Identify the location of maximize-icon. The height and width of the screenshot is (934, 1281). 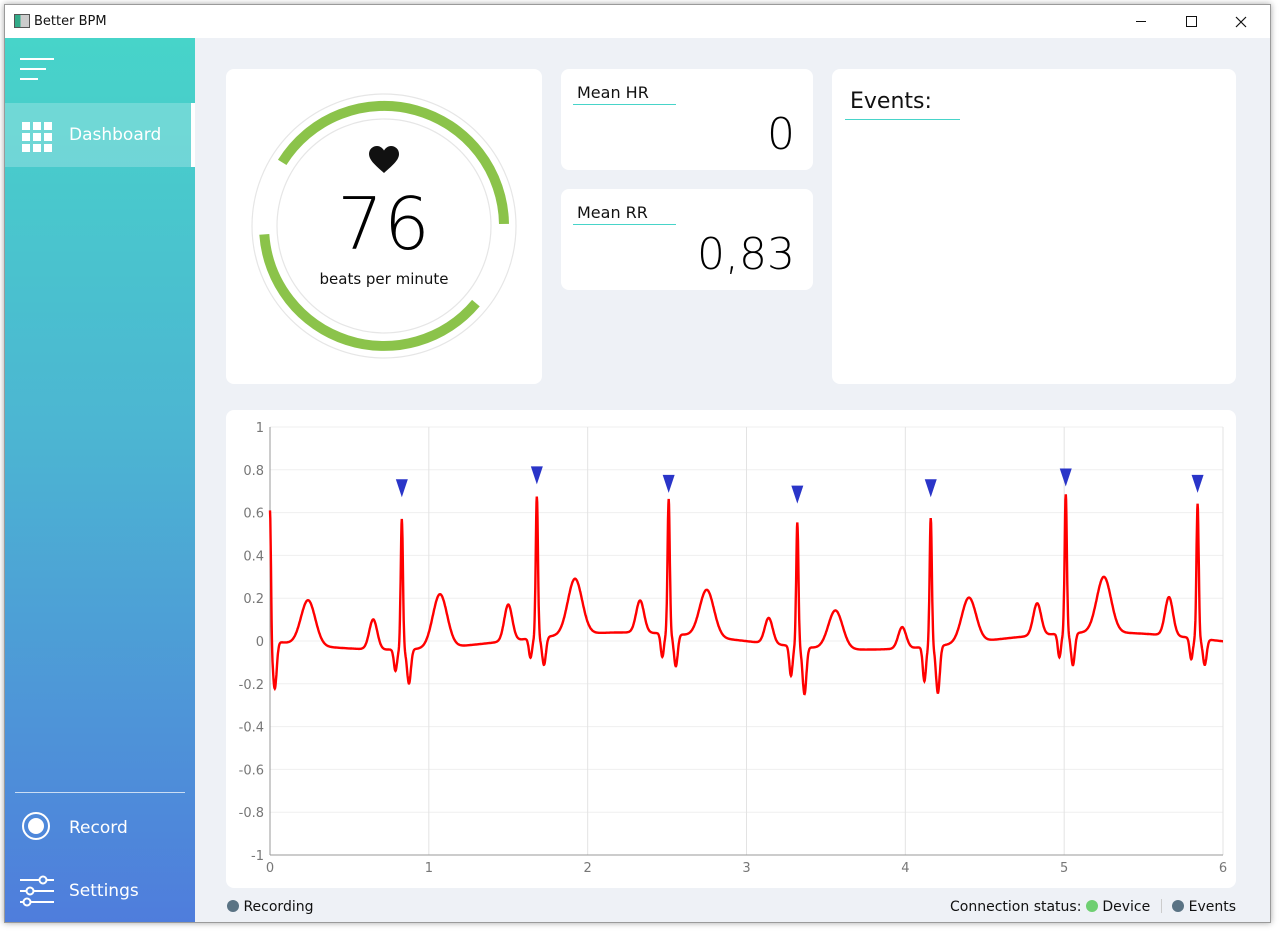
(1191, 21).